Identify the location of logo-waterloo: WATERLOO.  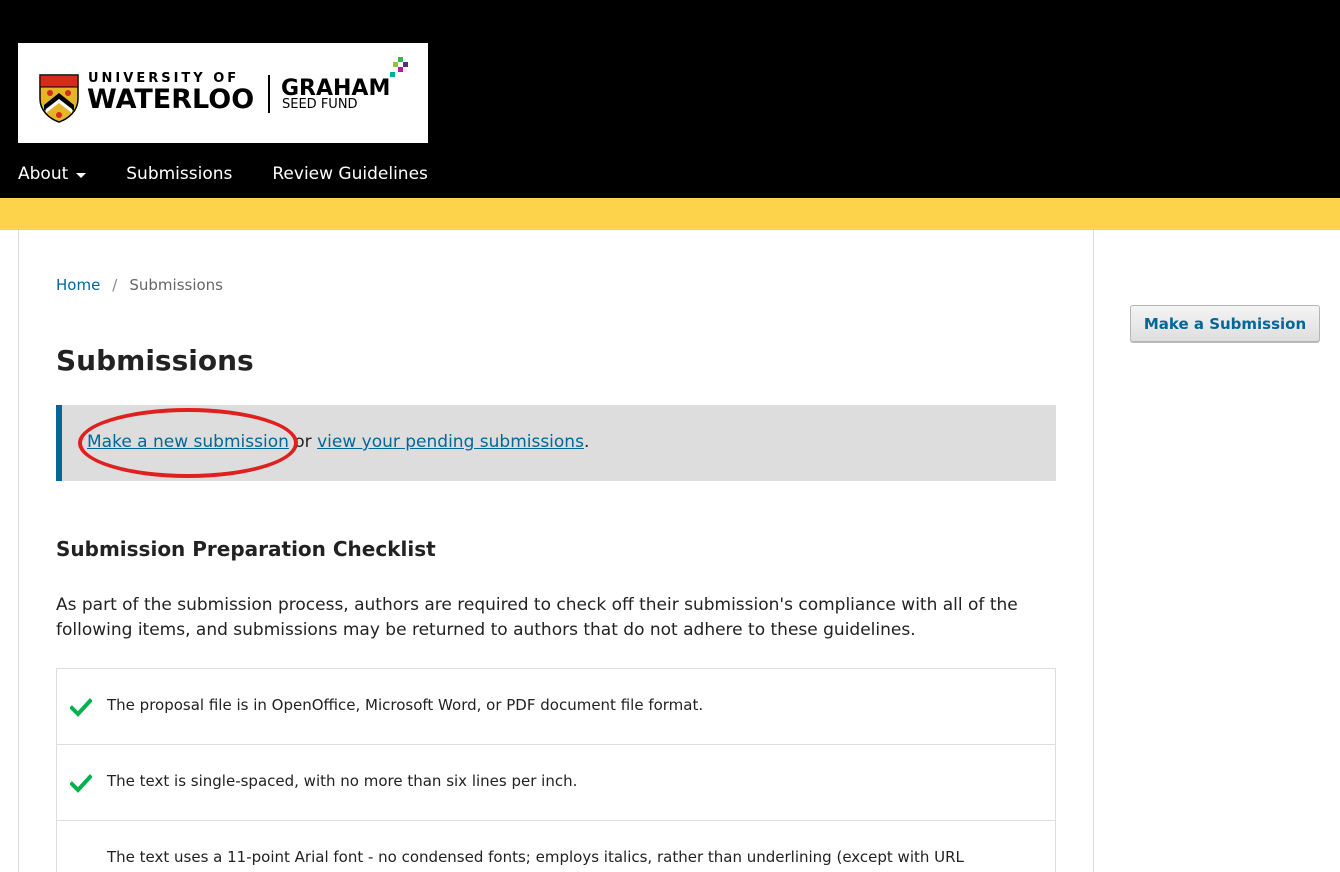
(171, 99).